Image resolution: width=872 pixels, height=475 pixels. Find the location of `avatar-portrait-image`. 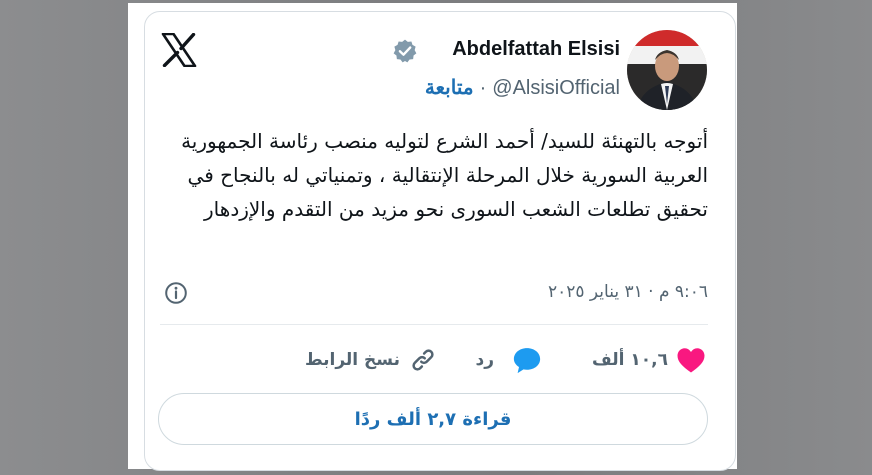

avatar-portrait-image is located at coordinates (667, 70).